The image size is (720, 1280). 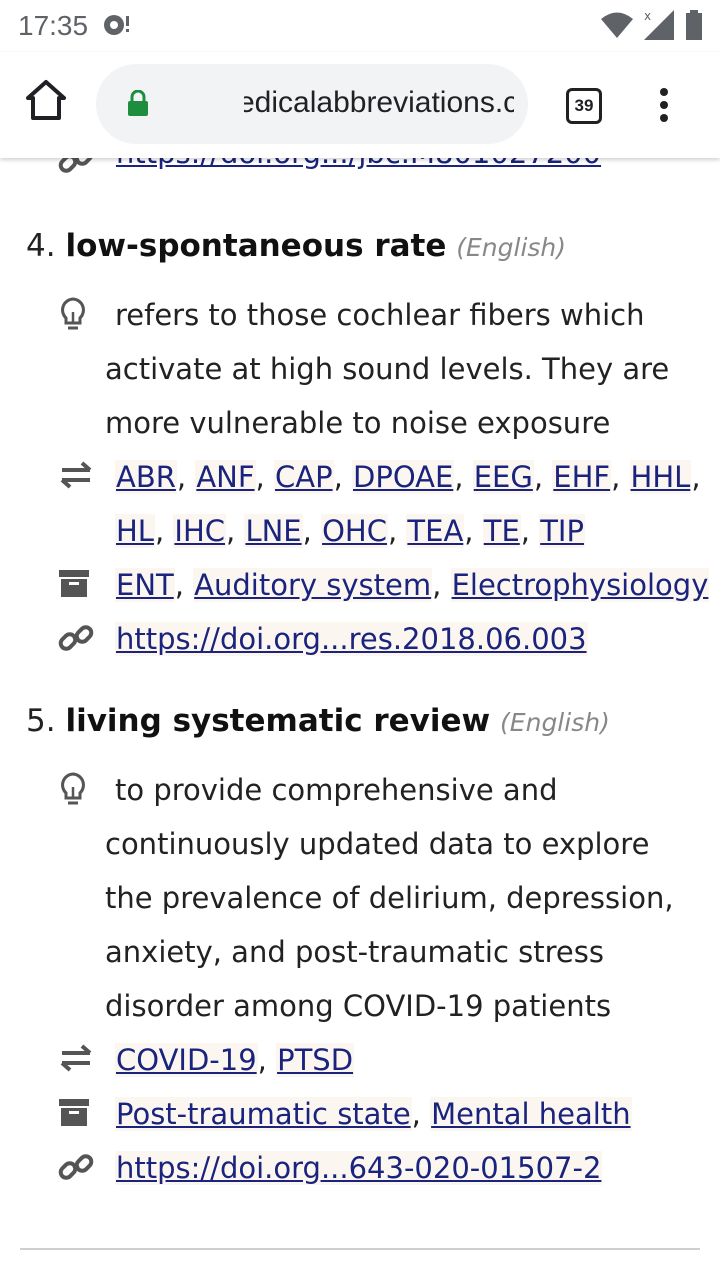 I want to click on divider, so click(x=360, y=1249).